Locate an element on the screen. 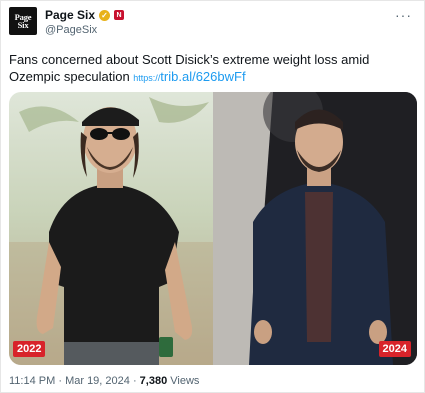 The width and height of the screenshot is (425, 393). views-label: Views is located at coordinates (183, 381).